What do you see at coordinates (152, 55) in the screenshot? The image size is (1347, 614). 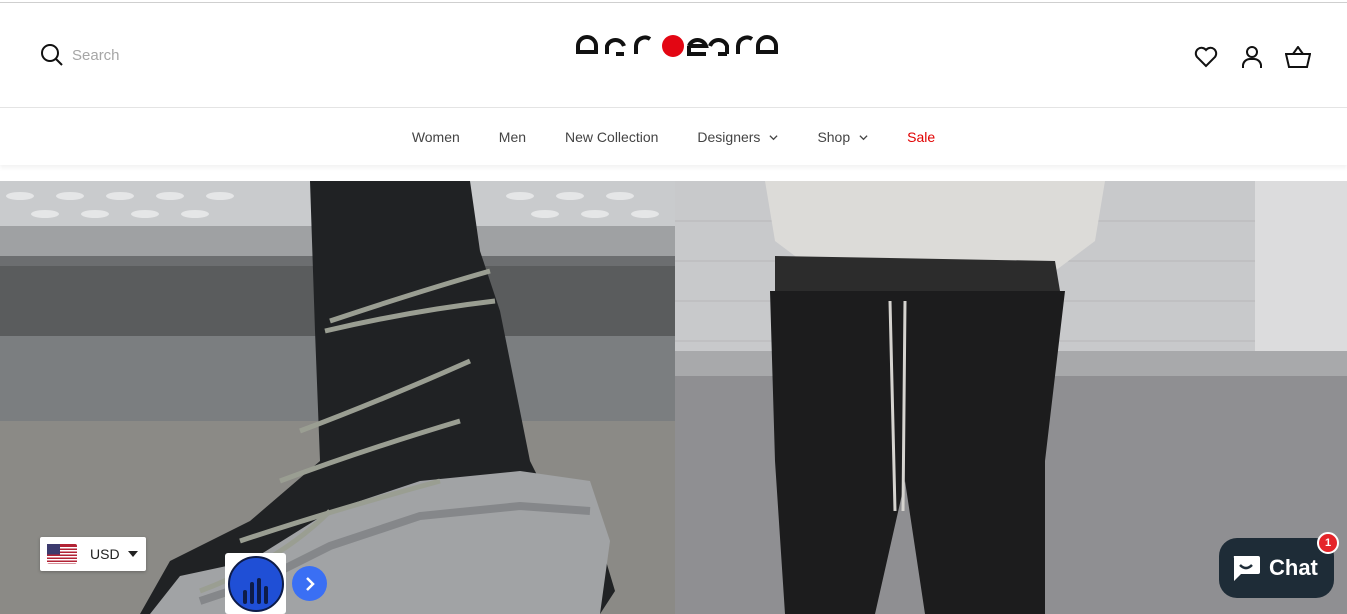 I see `search-input` at bounding box center [152, 55].